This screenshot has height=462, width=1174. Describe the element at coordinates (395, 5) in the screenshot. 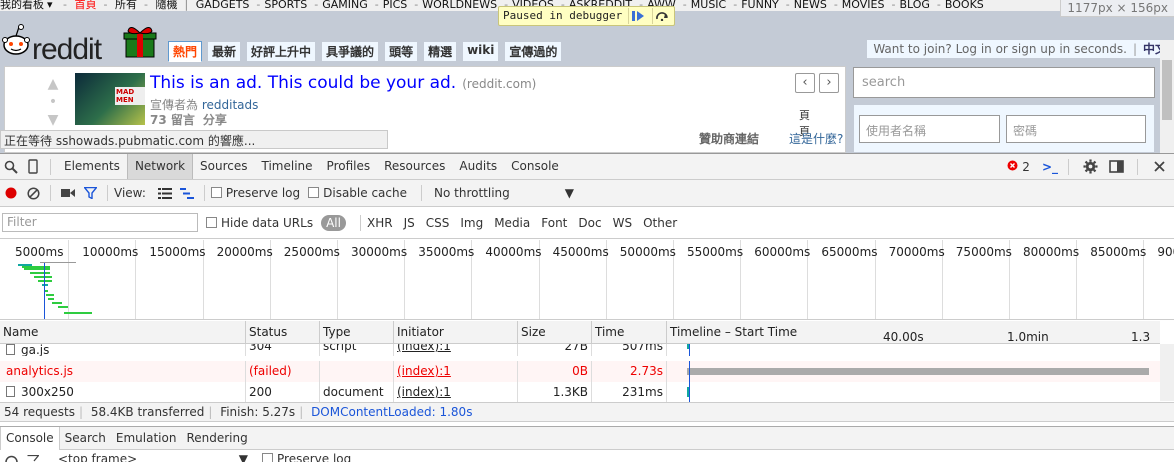

I see `srbar-link: PICS` at that location.